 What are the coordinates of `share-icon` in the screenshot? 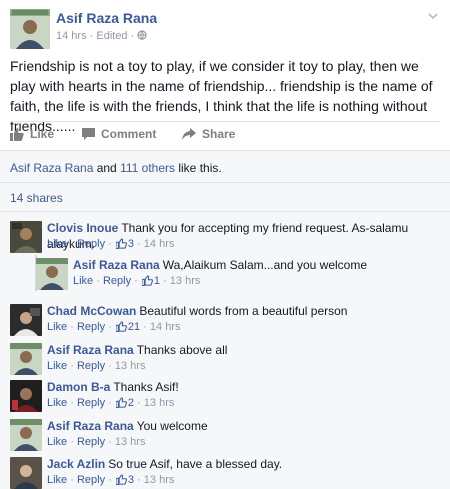 It's located at (189, 134).